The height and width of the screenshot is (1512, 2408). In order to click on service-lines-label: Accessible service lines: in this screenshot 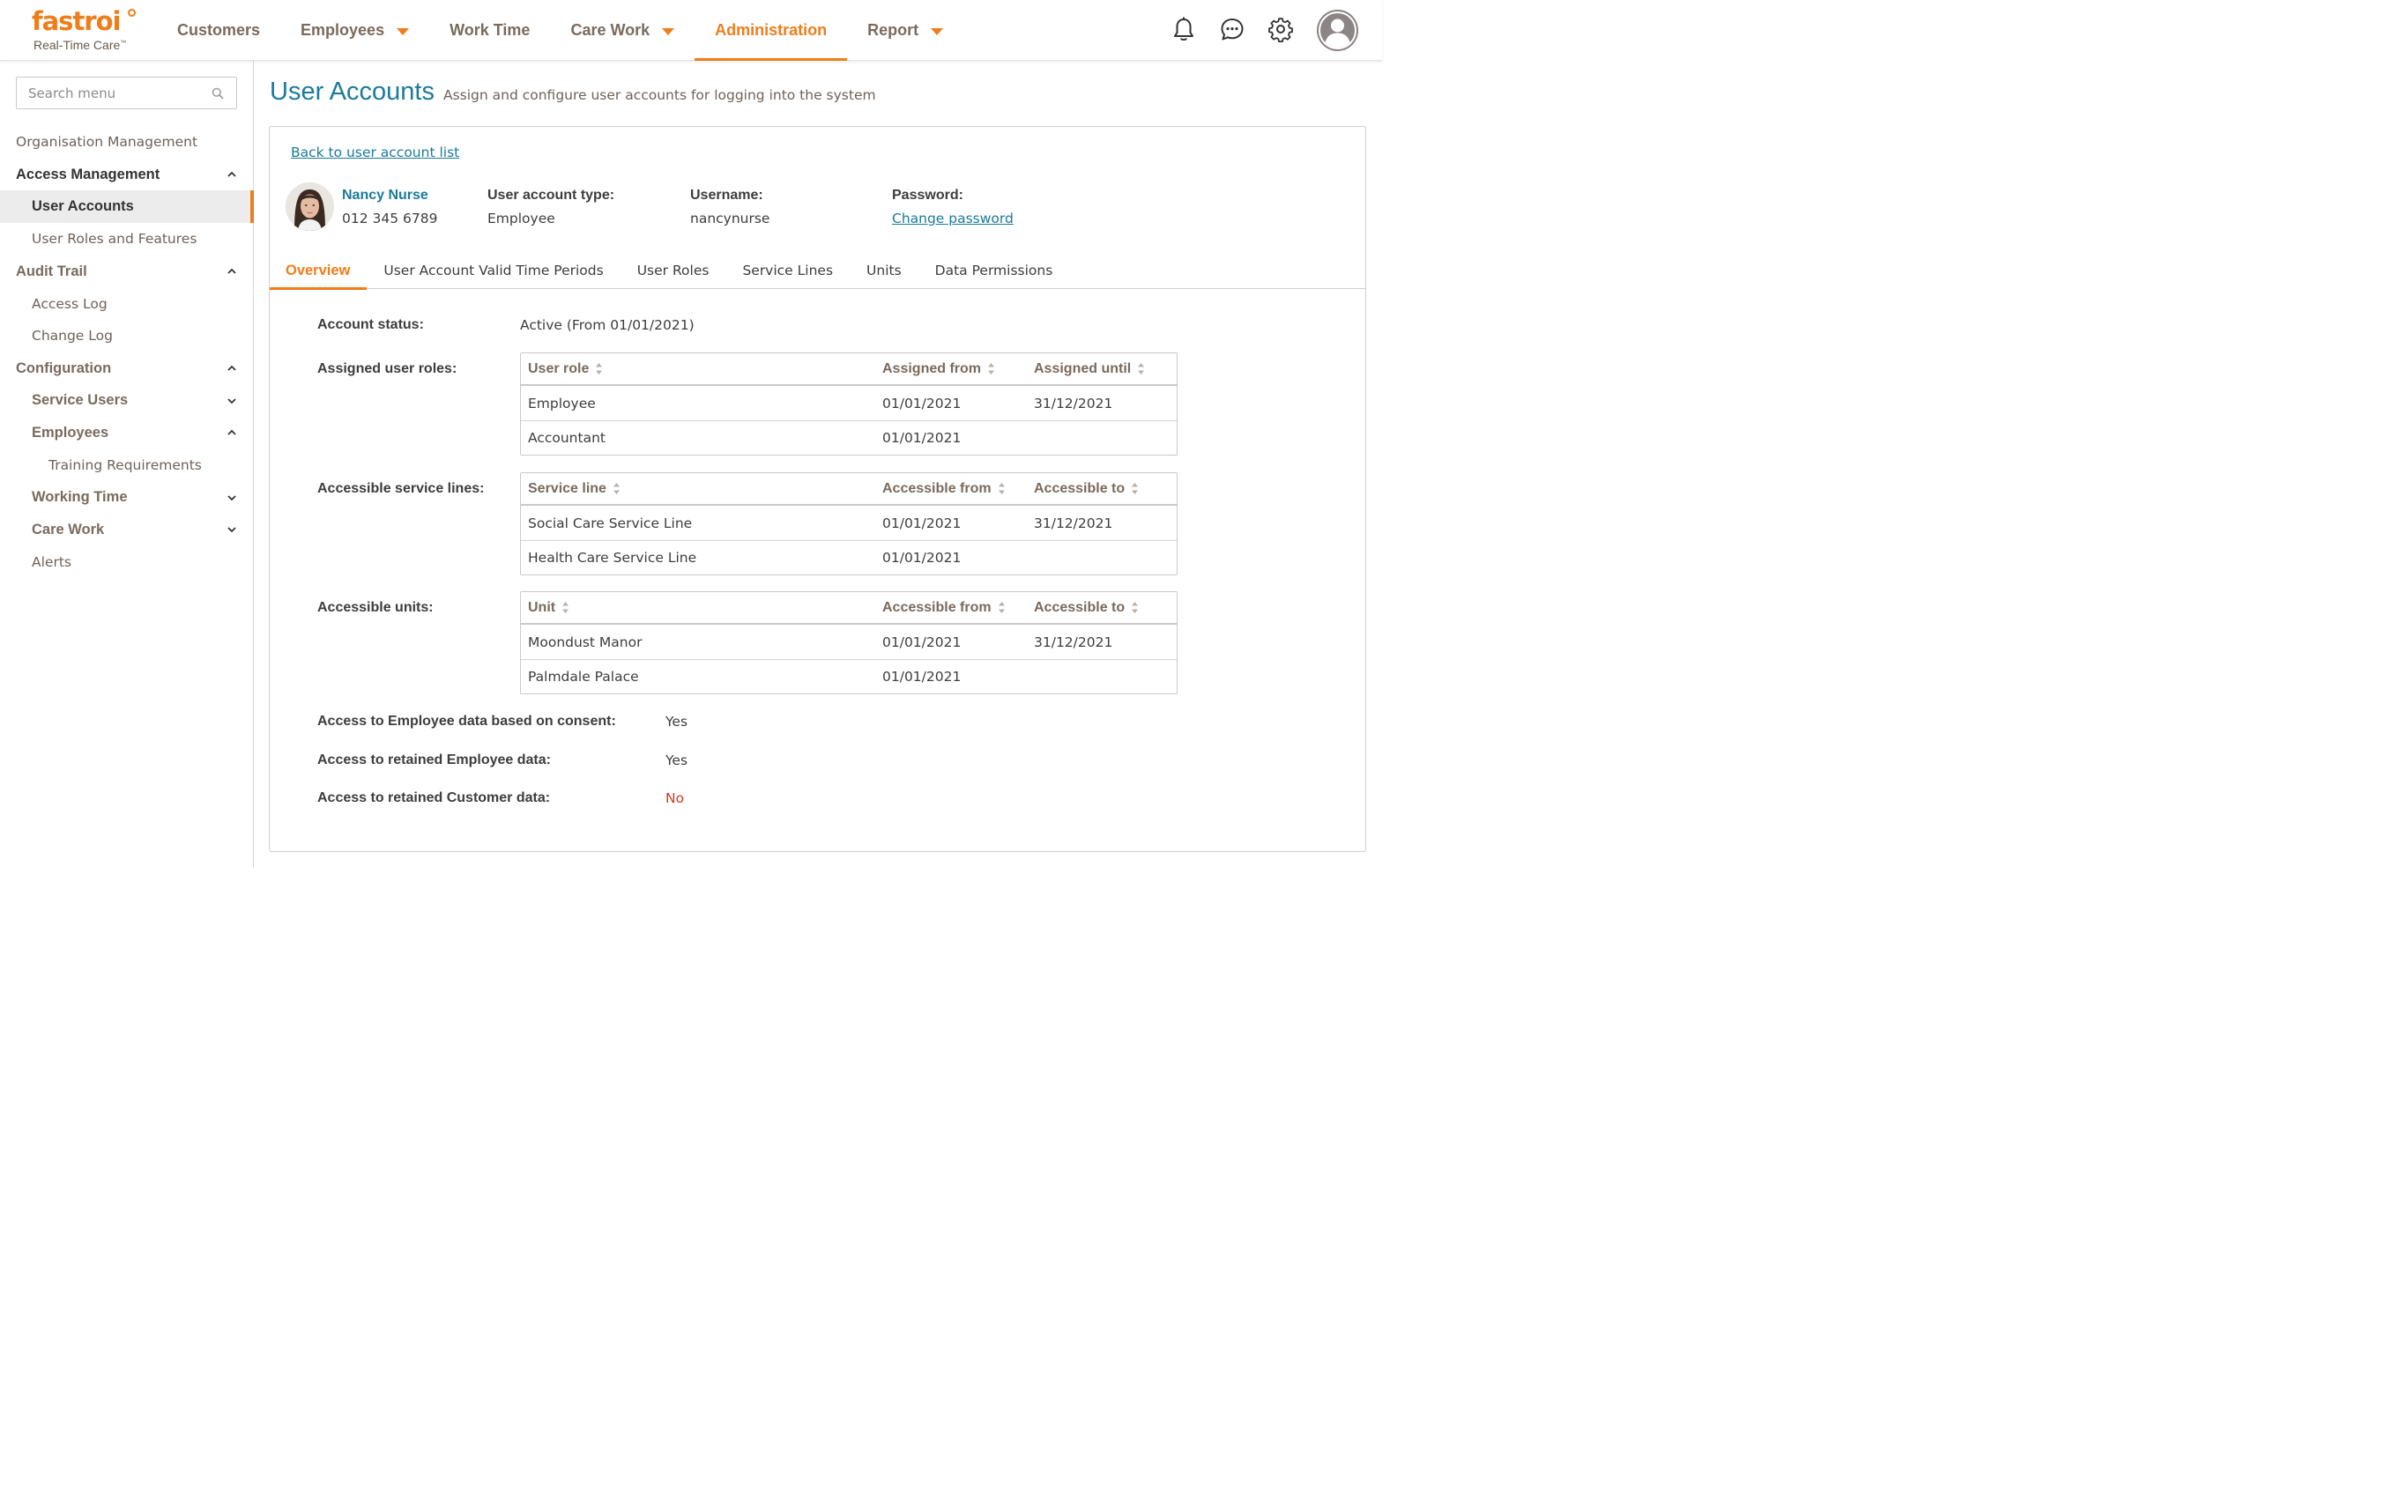, I will do `click(401, 488)`.